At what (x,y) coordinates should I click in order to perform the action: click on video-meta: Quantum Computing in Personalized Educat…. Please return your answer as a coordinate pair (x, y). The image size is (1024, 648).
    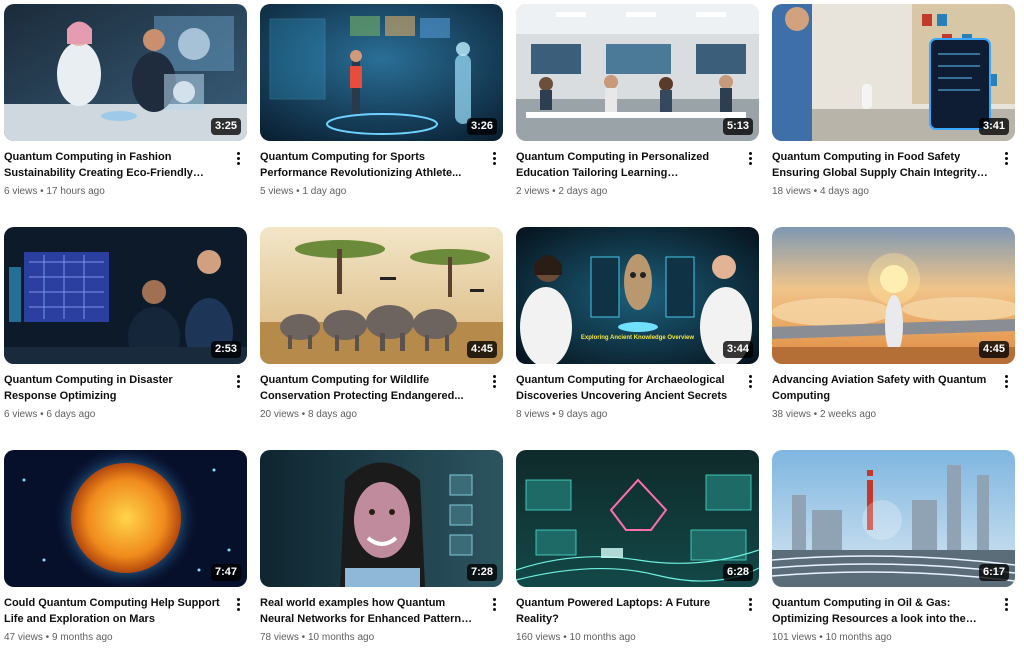
    Looking at the image, I should click on (637, 174).